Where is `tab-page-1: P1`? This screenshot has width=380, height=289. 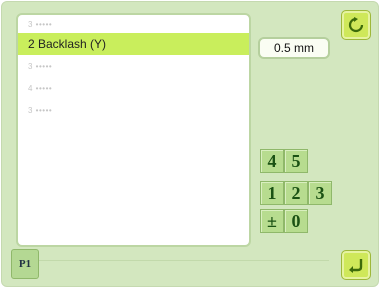 tab-page-1: P1 is located at coordinates (25, 264).